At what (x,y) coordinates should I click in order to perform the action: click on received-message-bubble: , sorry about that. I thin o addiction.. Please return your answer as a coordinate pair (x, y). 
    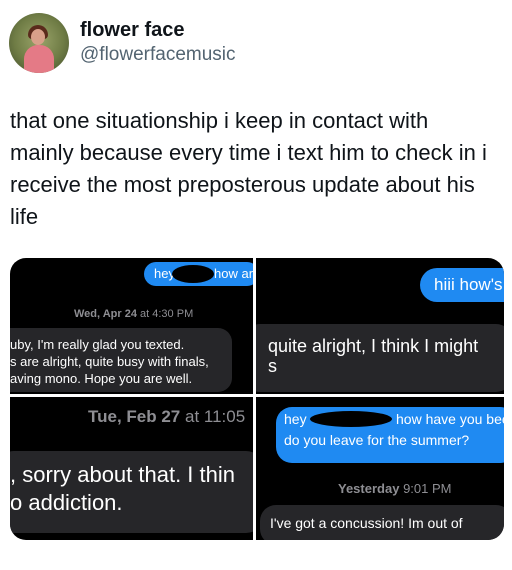
    Looking at the image, I should click on (131, 492).